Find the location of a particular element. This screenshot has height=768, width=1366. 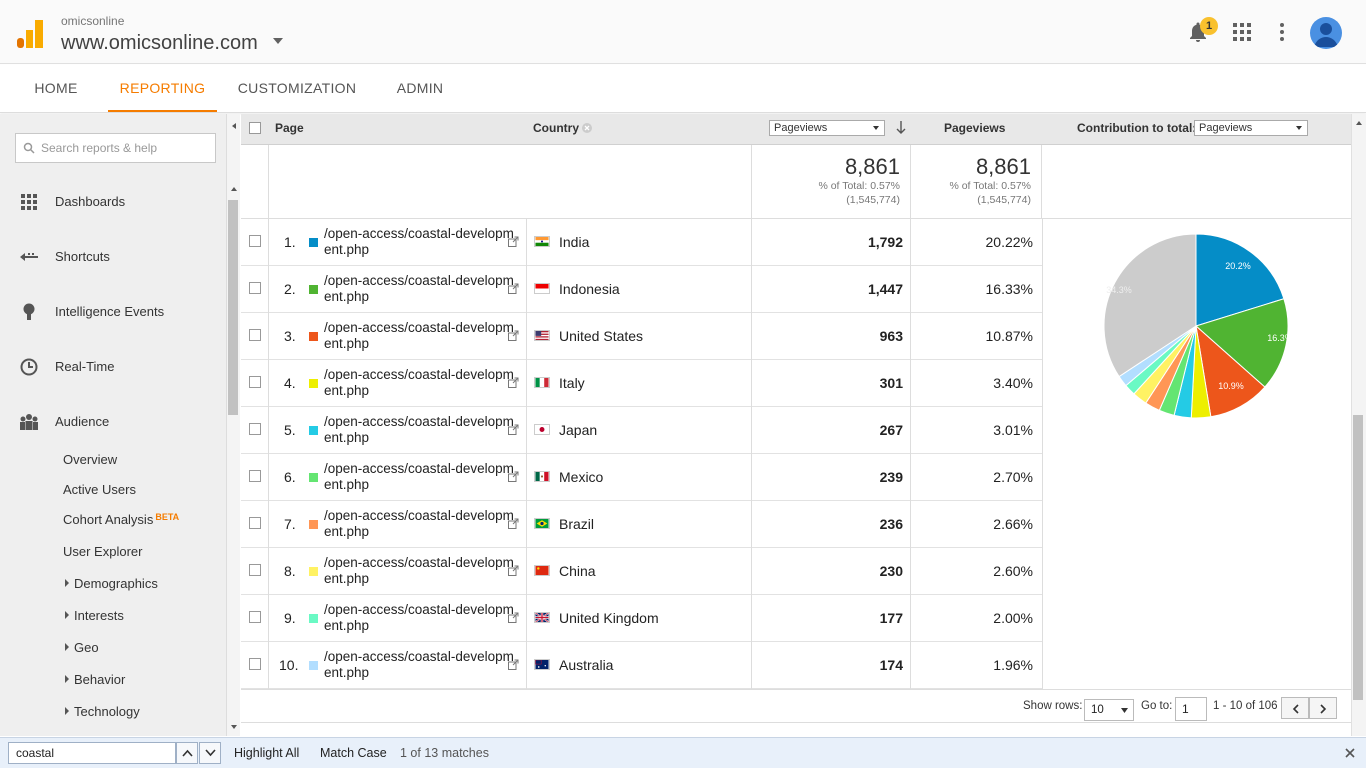

user-avatar-icon is located at coordinates (1326, 35).